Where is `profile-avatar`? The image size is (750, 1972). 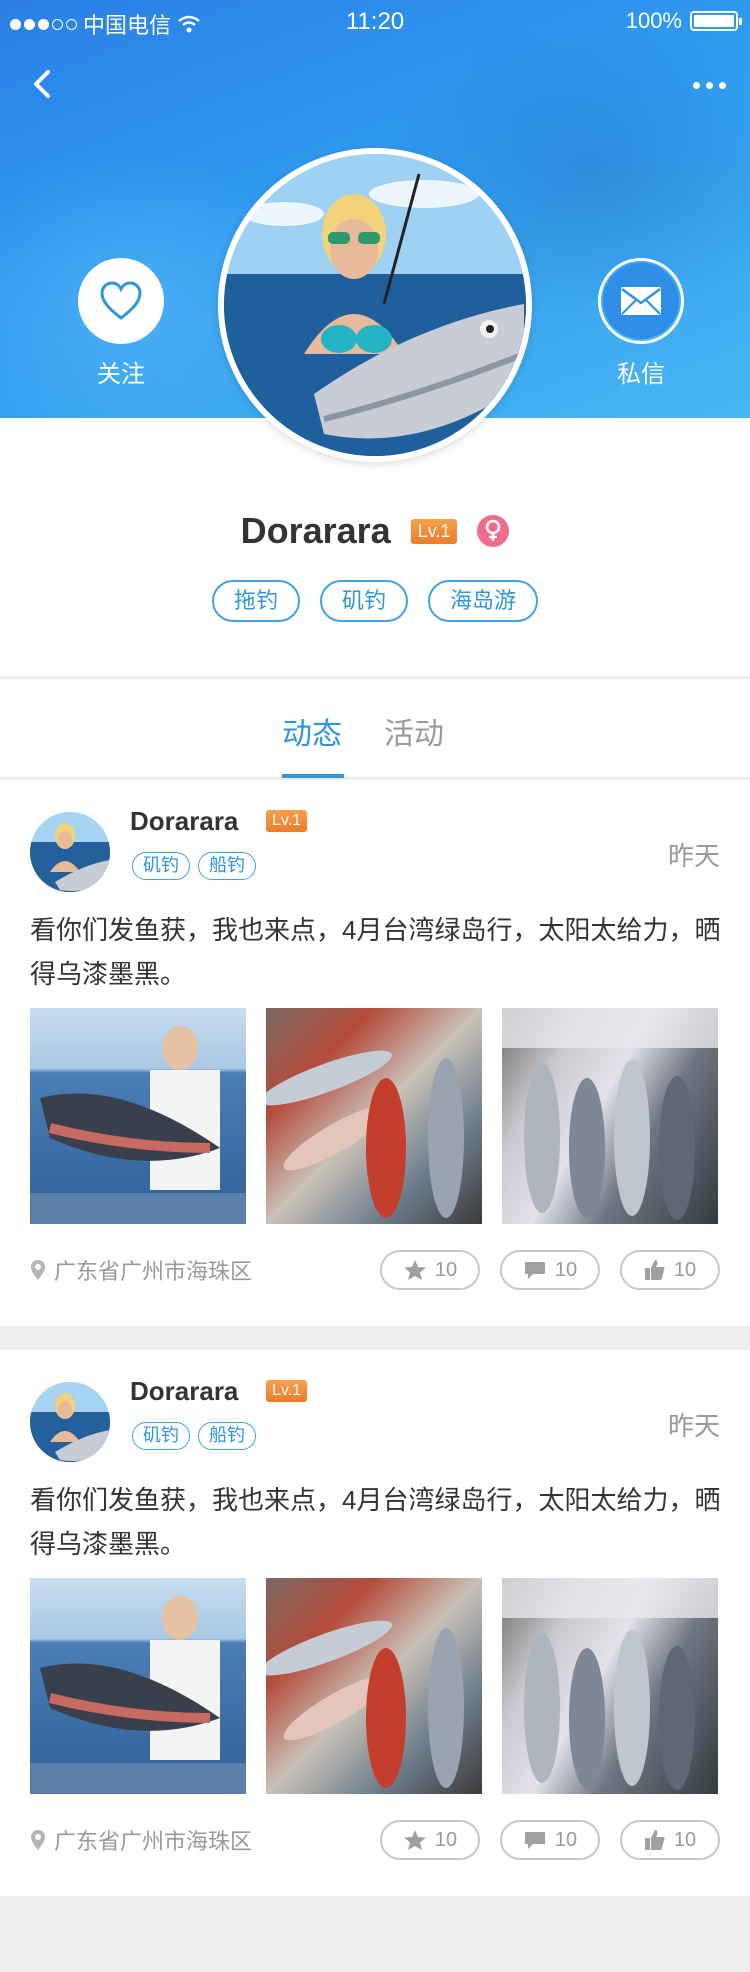
profile-avatar is located at coordinates (375, 305).